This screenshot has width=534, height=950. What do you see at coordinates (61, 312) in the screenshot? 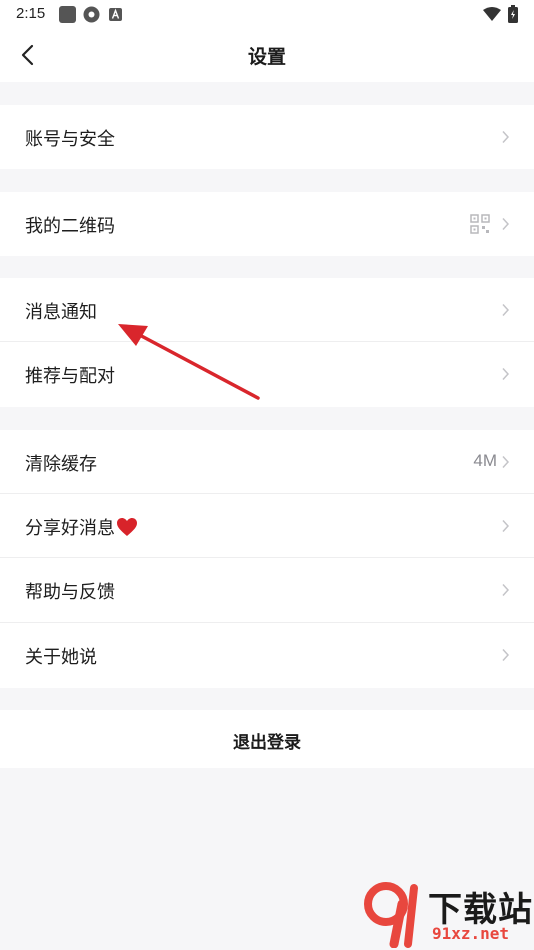
I see `settings-item-label: 消息通知` at bounding box center [61, 312].